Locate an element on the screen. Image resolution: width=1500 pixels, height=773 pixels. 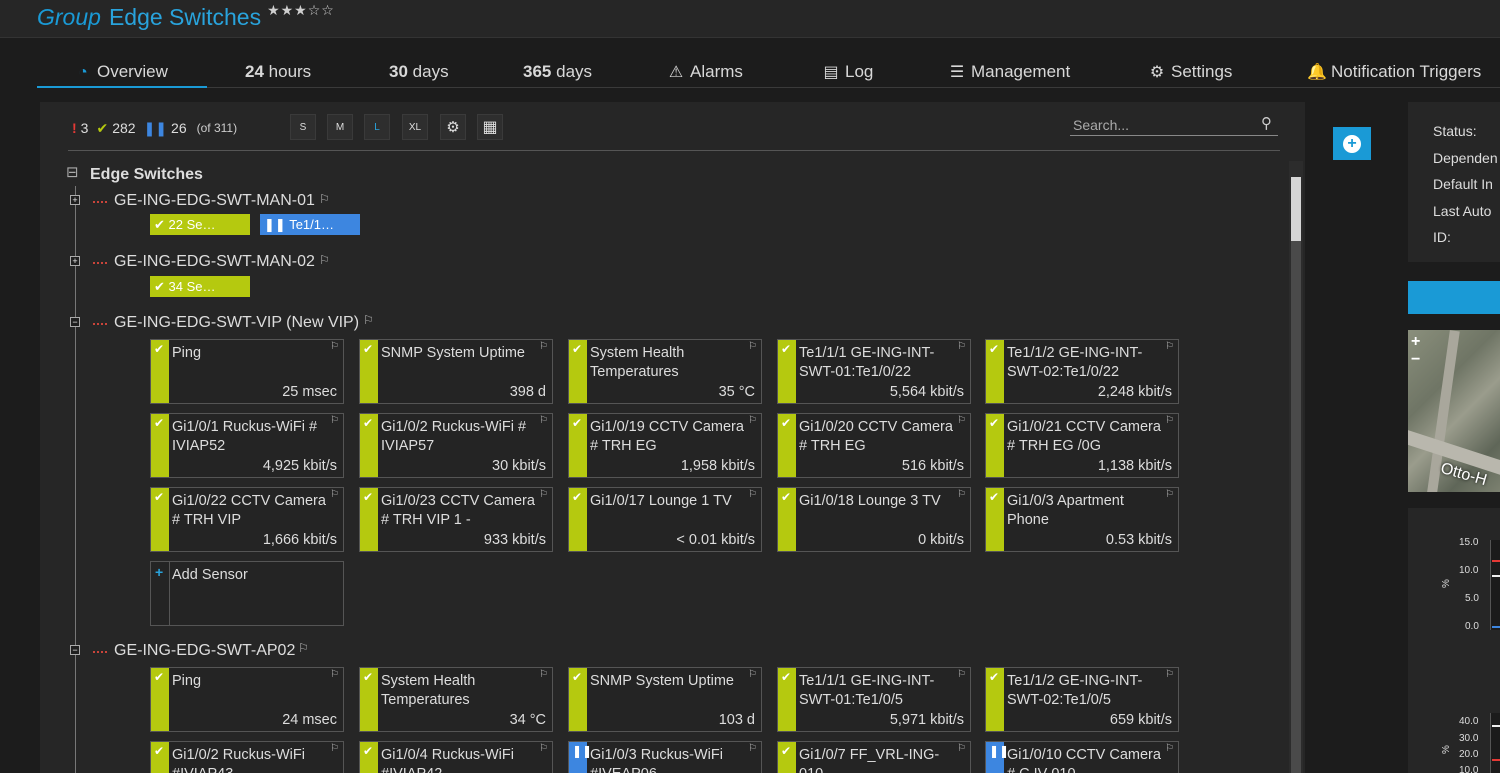
paused-count: ❚❚ 26 is located at coordinates (165, 128).